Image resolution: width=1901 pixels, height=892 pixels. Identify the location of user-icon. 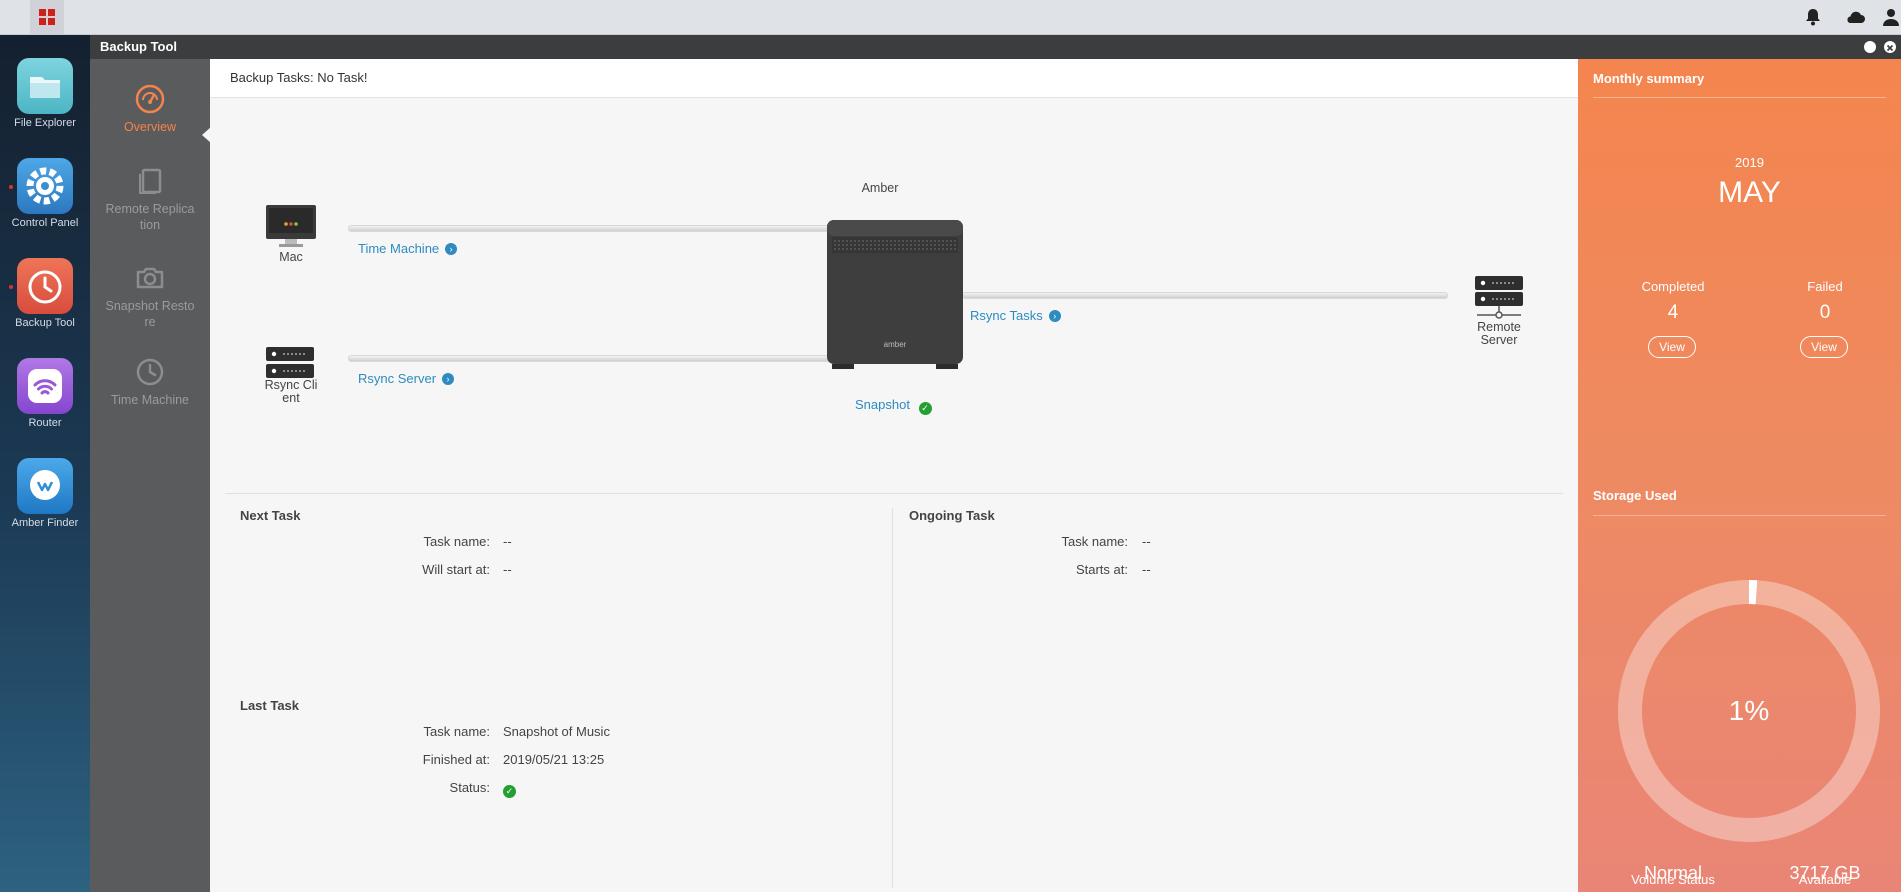
(1890, 17).